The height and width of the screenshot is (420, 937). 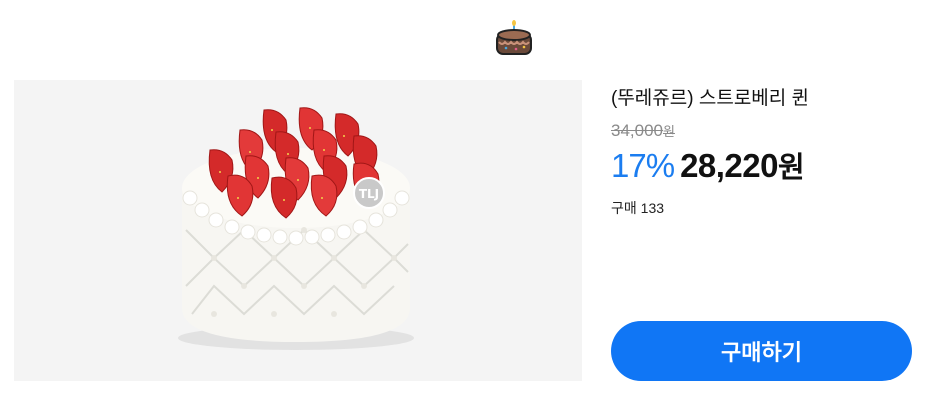 What do you see at coordinates (637, 130) in the screenshot?
I see `original-price-value: 34,000` at bounding box center [637, 130].